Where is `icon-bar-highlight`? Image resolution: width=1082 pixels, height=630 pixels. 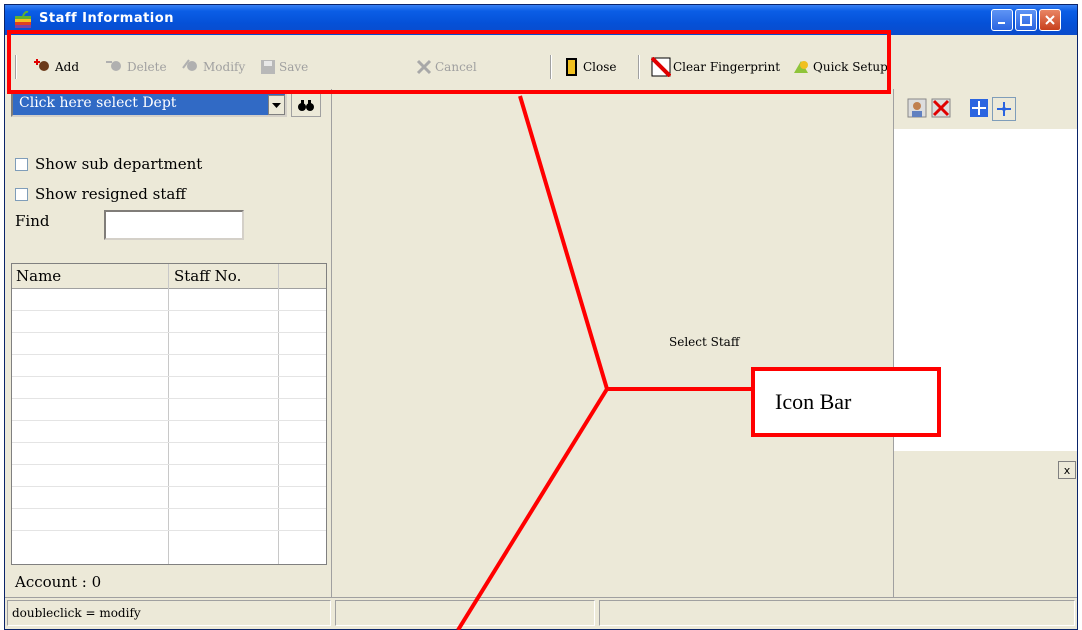
icon-bar-highlight is located at coordinates (449, 62).